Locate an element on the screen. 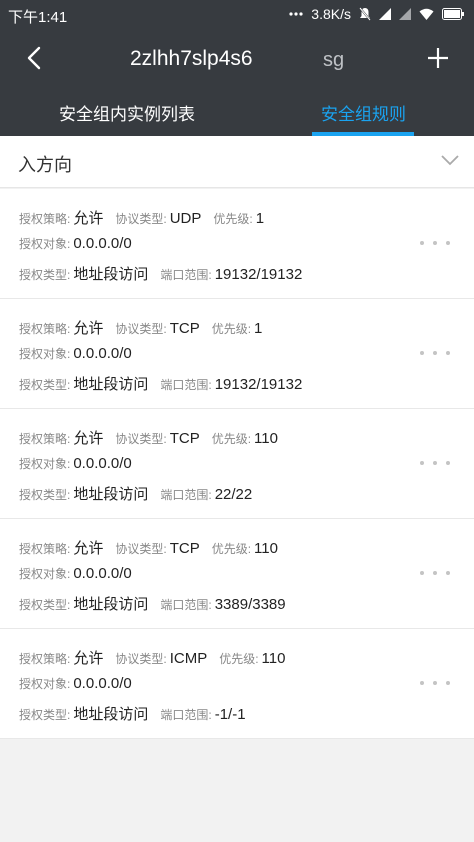 The height and width of the screenshot is (842, 474). section-title: 入方向 is located at coordinates (45, 165).